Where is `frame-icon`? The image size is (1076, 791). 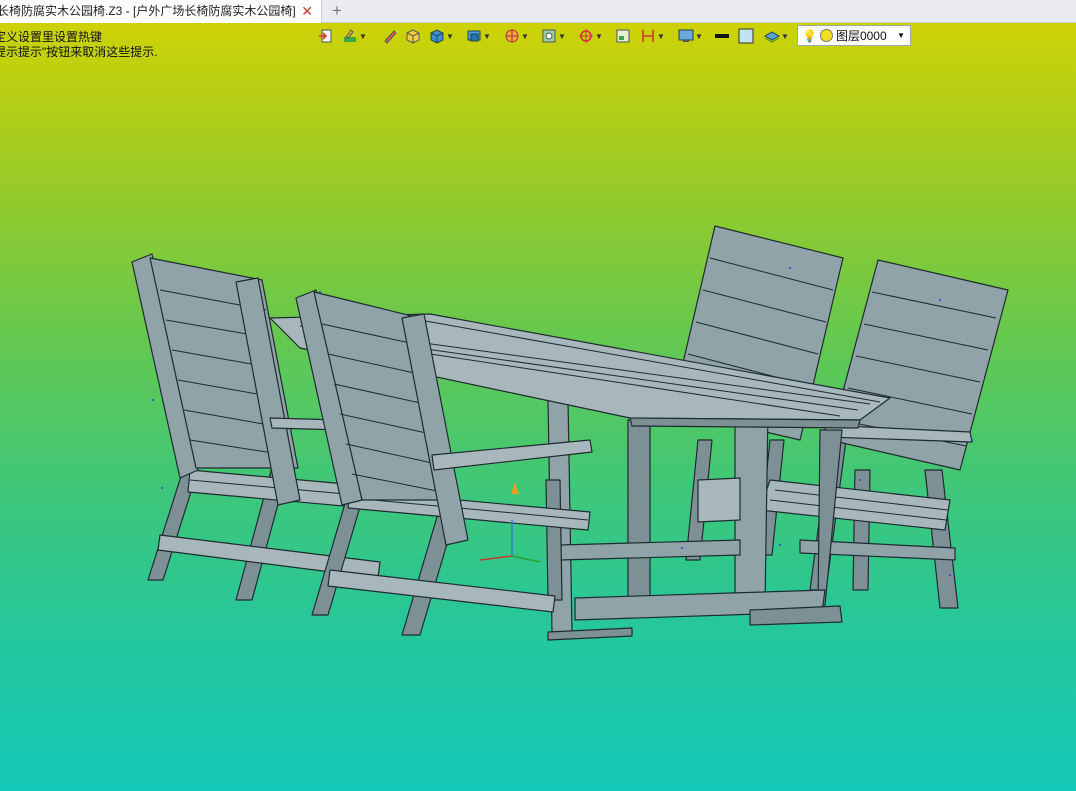 frame-icon is located at coordinates (623, 36).